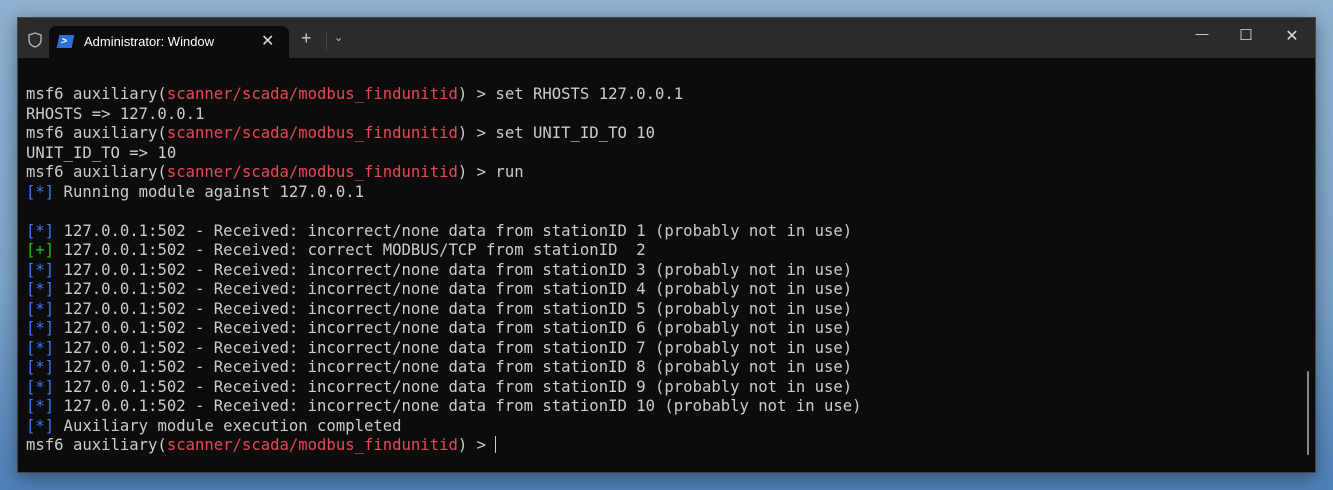  I want to click on tab-close-button: ✕, so click(267, 41).